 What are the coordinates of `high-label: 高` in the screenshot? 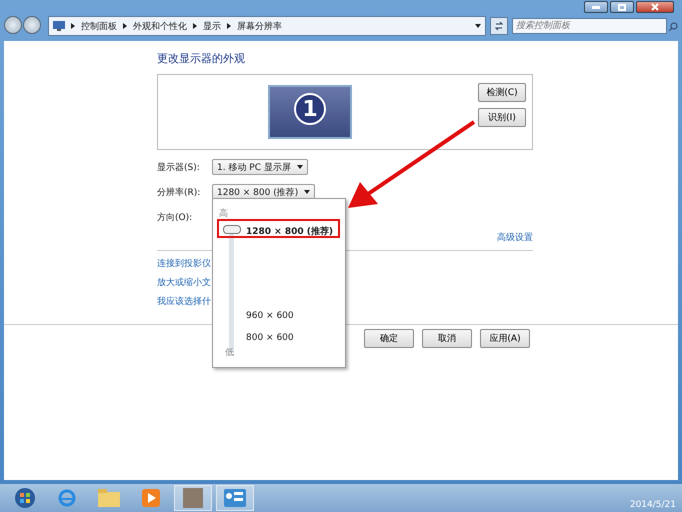 It's located at (223, 214).